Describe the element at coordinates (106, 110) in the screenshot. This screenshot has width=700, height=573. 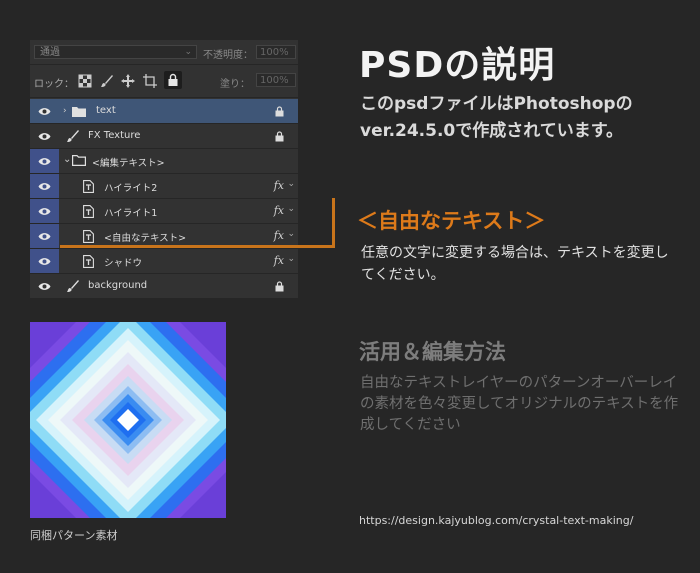
I see `layer-name: text` at that location.